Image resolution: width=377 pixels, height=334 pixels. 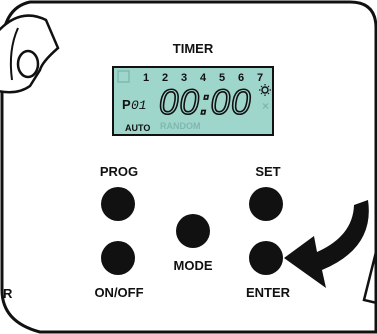 What do you see at coordinates (266, 204) in the screenshot?
I see `set-button` at bounding box center [266, 204].